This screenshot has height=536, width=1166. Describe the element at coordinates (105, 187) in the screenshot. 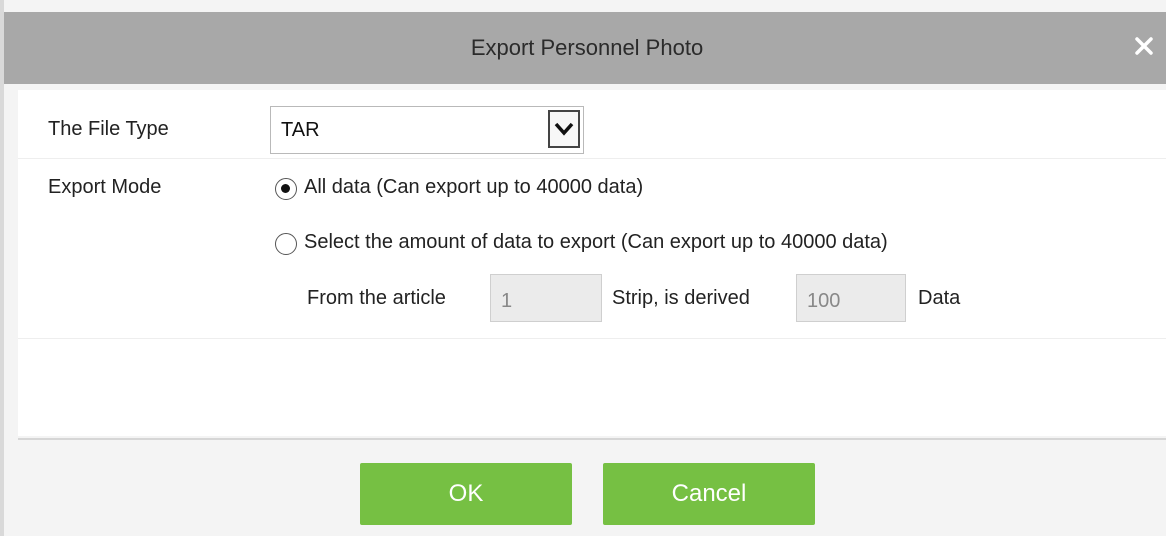

I see `export-mode-label: Export Mode` at that location.